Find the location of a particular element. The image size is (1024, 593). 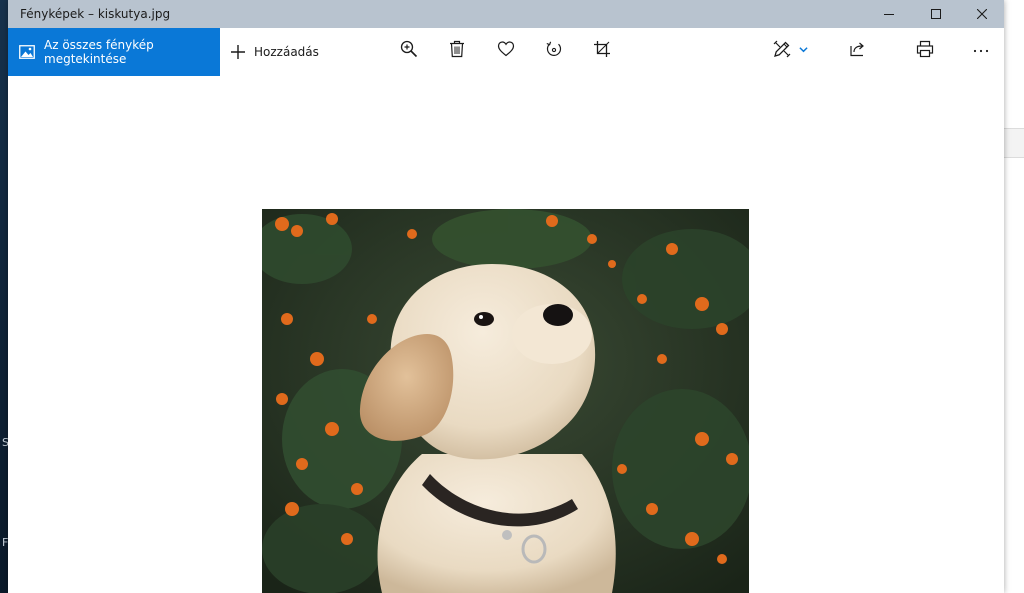

view-all-photos-button: Az összes fénykép megtekintése is located at coordinates (114, 52).